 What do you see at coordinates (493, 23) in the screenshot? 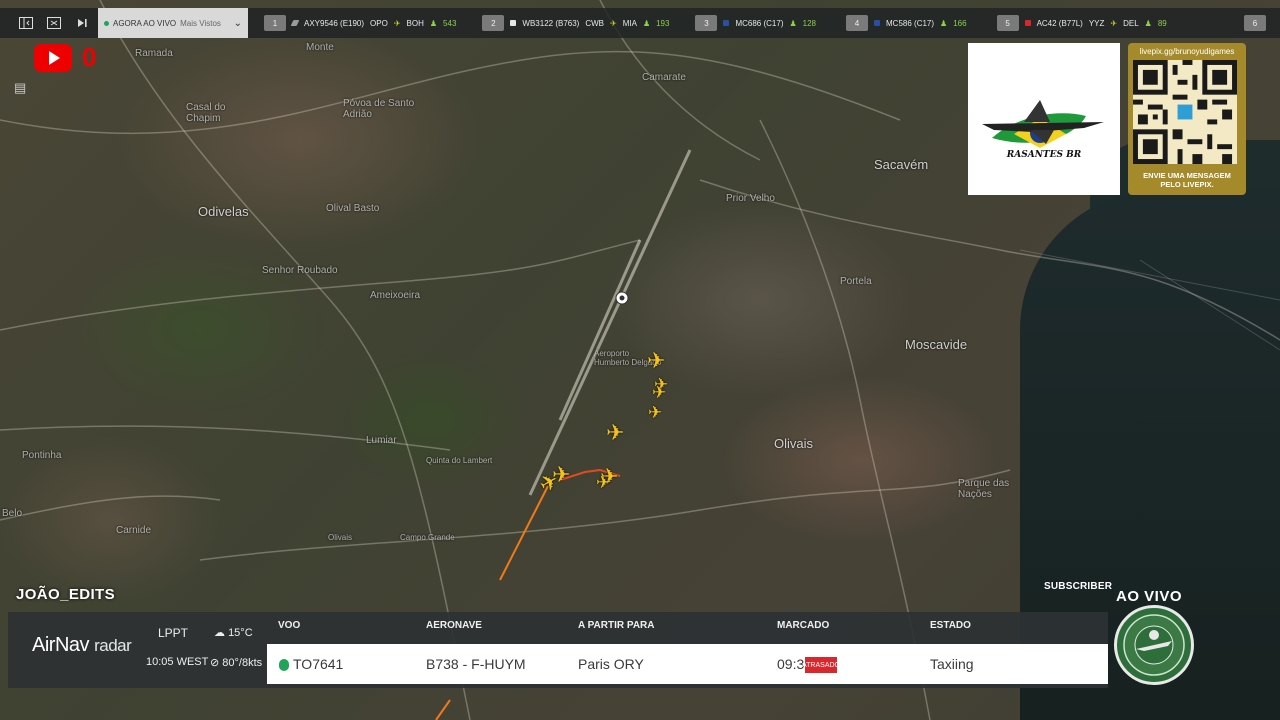
I see `ticker-rank: 2` at bounding box center [493, 23].